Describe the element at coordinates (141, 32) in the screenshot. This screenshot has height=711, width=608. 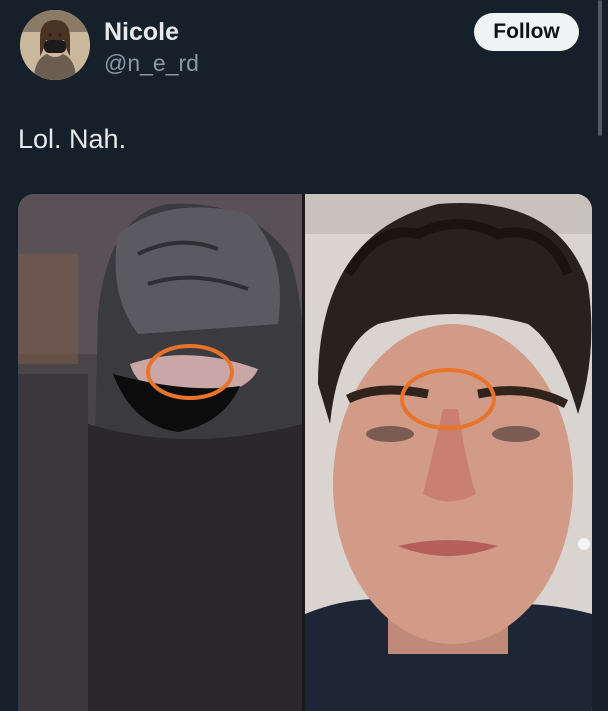
I see `author-display-name: Nicole` at that location.